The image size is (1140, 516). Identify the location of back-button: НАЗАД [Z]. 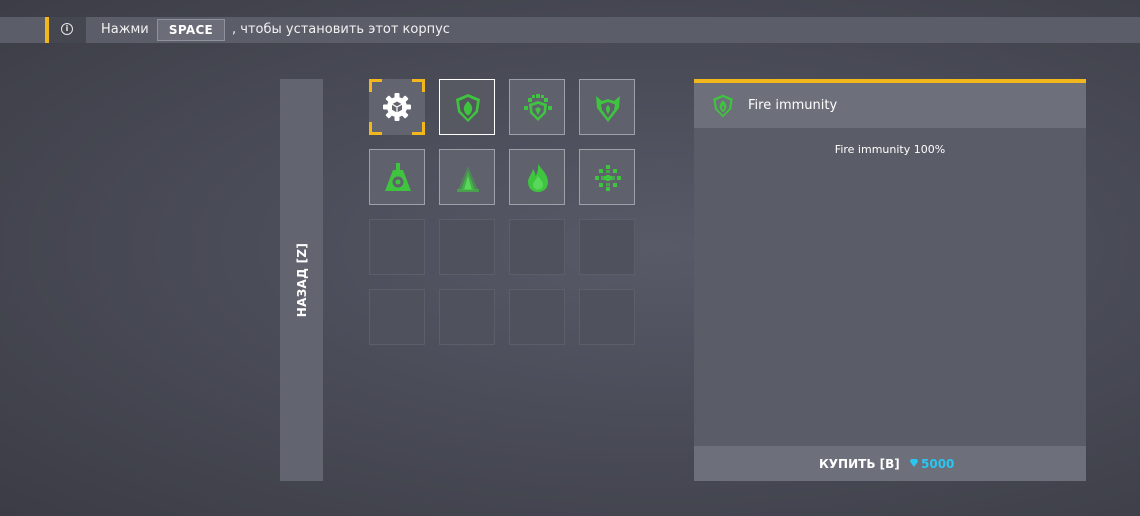
(301, 280).